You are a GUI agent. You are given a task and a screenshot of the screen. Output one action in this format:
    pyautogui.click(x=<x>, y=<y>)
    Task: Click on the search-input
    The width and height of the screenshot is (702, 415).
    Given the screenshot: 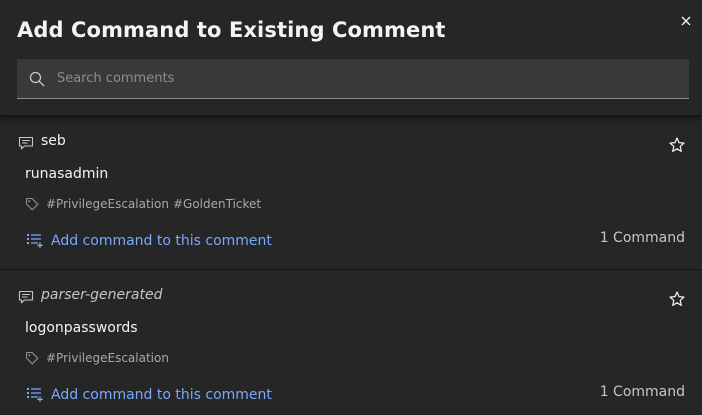 What is the action you would take?
    pyautogui.click(x=367, y=78)
    